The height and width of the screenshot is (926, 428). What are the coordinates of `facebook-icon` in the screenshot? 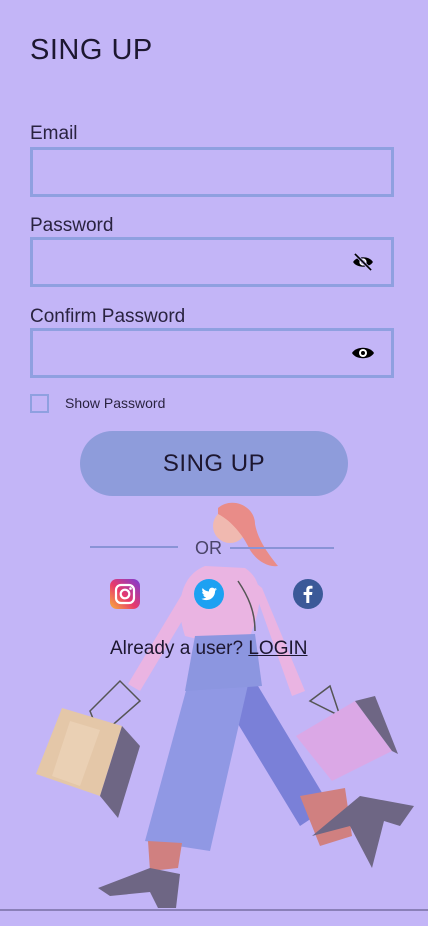 It's located at (308, 594).